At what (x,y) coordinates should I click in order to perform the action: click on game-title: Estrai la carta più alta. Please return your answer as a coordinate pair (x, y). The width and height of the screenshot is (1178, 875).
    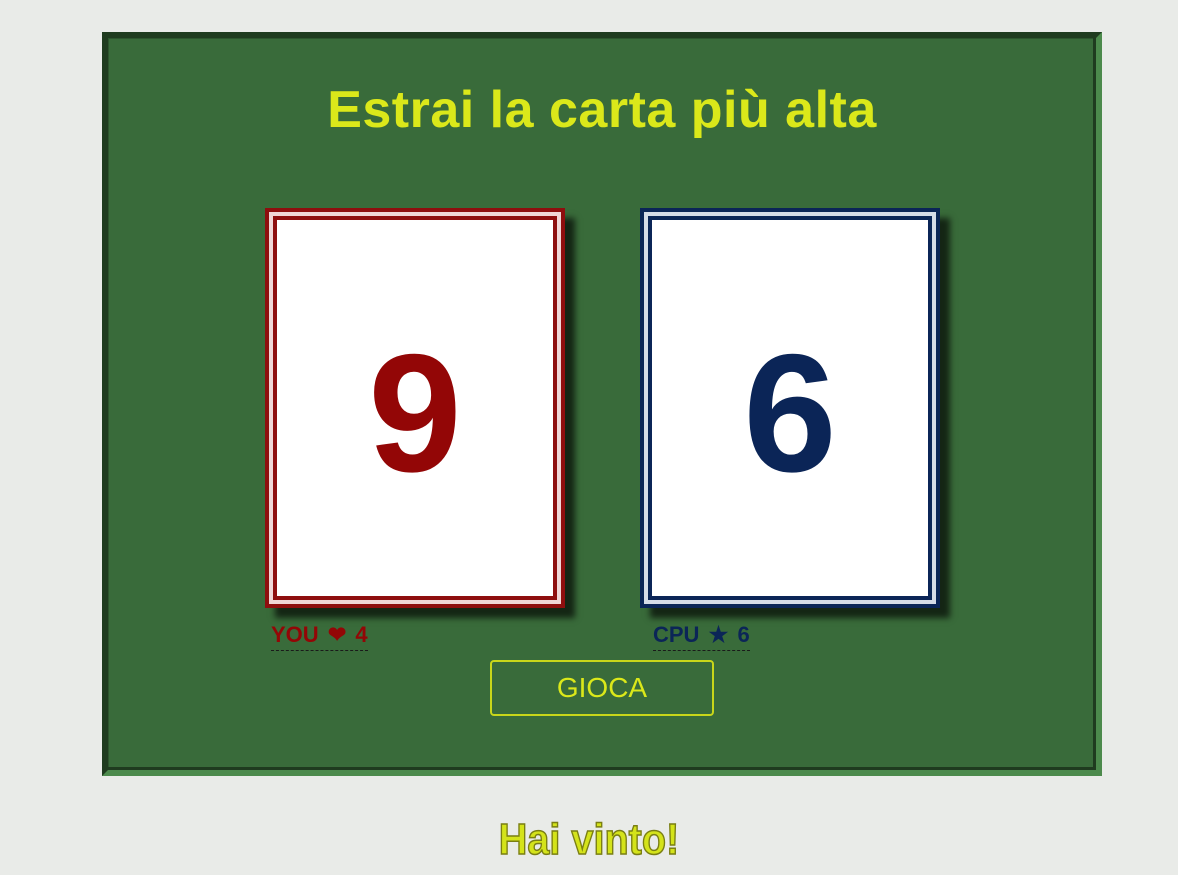
    Looking at the image, I should click on (602, 110).